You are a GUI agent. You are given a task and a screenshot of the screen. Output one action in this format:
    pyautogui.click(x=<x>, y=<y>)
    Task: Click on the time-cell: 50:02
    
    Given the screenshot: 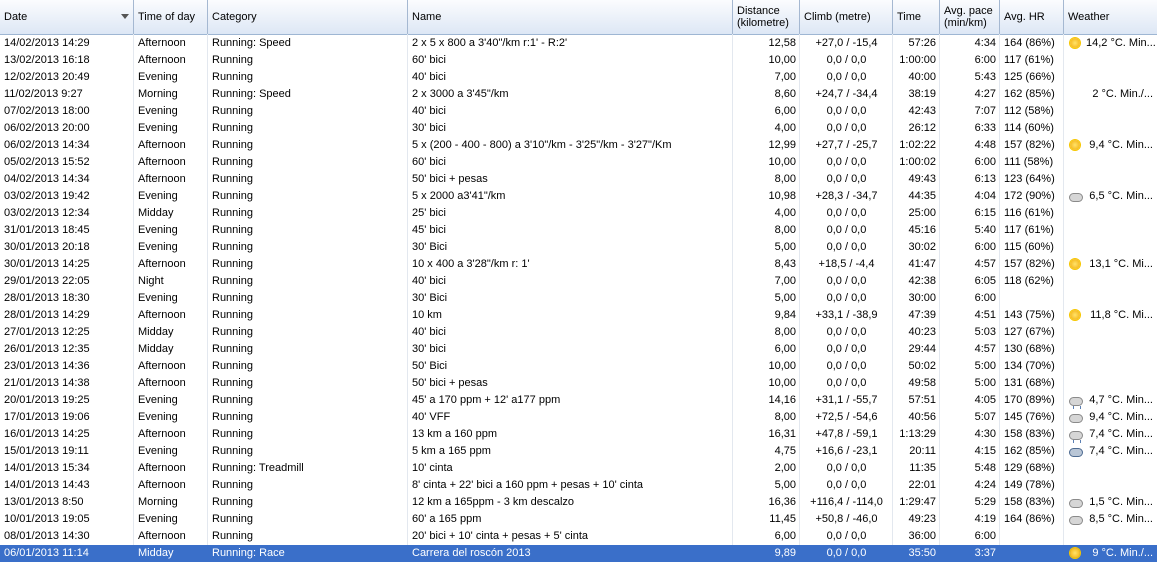 What is the action you would take?
    pyautogui.click(x=922, y=366)
    